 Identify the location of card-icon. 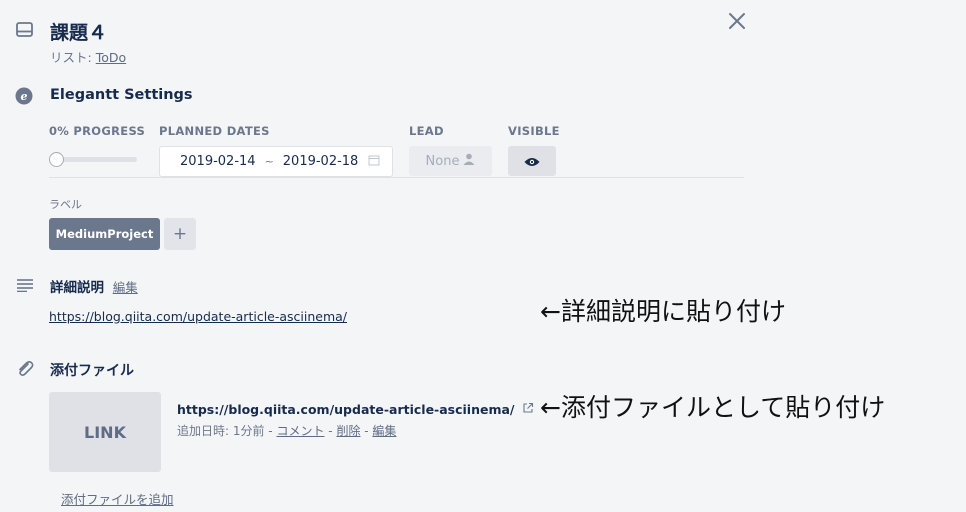
(24, 29).